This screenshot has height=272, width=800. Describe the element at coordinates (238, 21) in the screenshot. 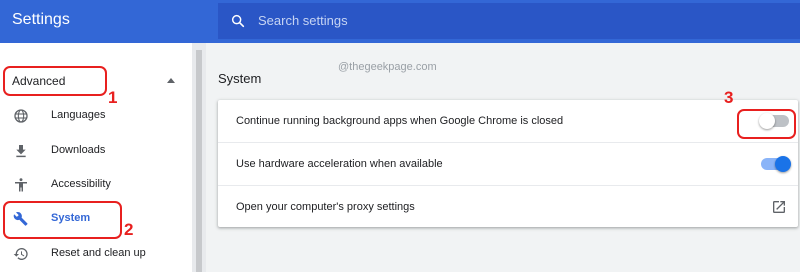

I see `search-icon` at that location.